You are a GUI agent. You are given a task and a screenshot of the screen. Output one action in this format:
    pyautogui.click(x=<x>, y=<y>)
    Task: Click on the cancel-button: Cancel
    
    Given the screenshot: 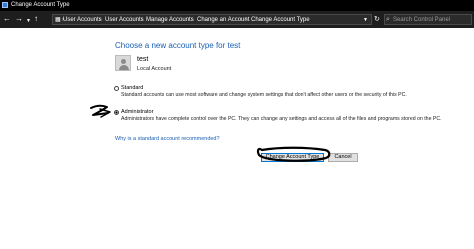 What is the action you would take?
    pyautogui.click(x=343, y=157)
    